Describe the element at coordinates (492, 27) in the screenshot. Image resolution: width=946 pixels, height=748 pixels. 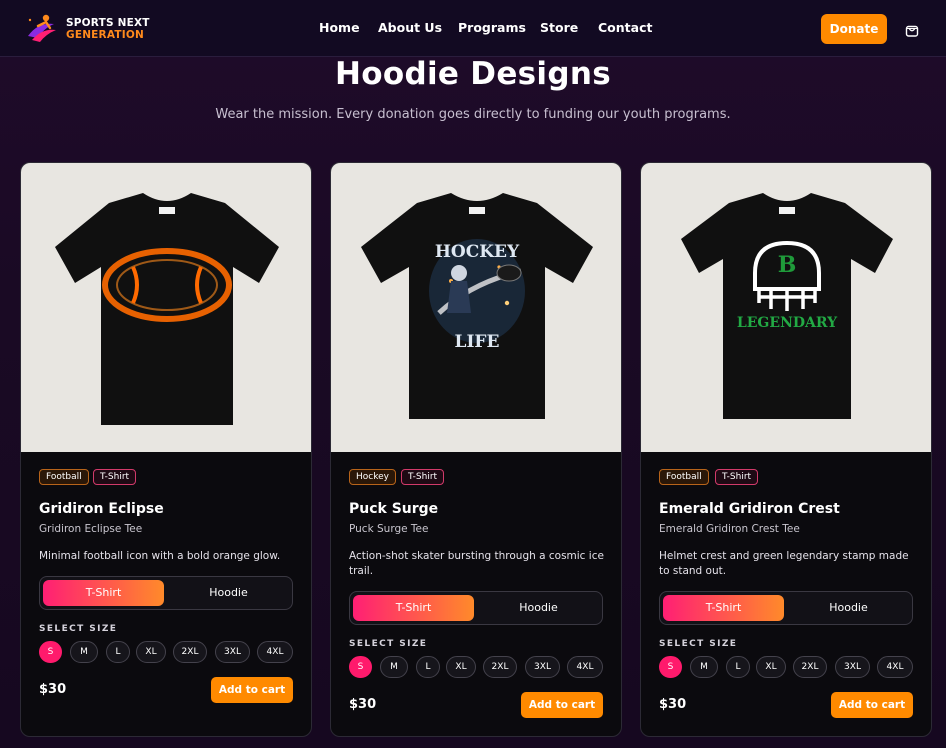
I see `nav-link-programs: Programs` at that location.